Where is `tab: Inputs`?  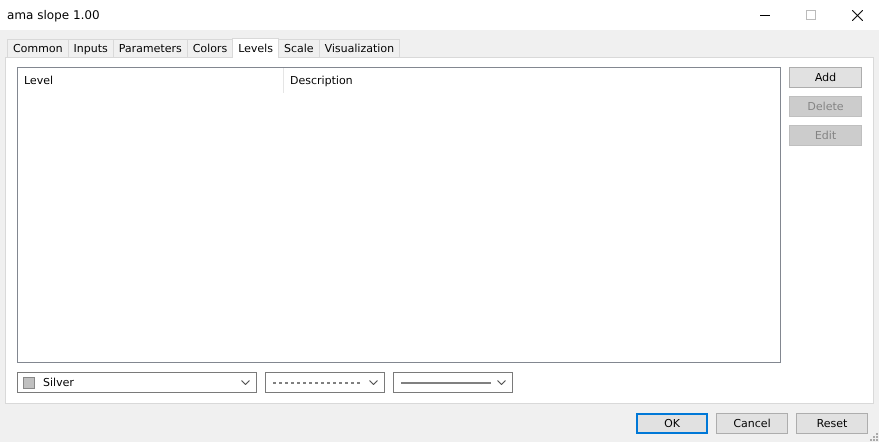
tab: Inputs is located at coordinates (91, 48).